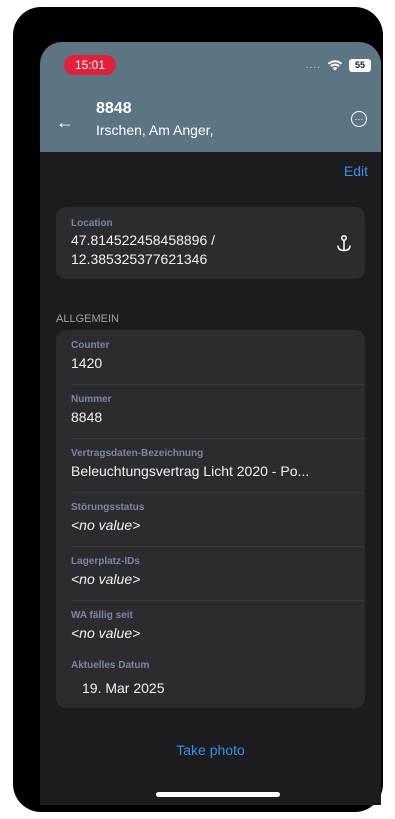 The image size is (395, 819). Describe the element at coordinates (92, 223) in the screenshot. I see `location-label: Location` at that location.